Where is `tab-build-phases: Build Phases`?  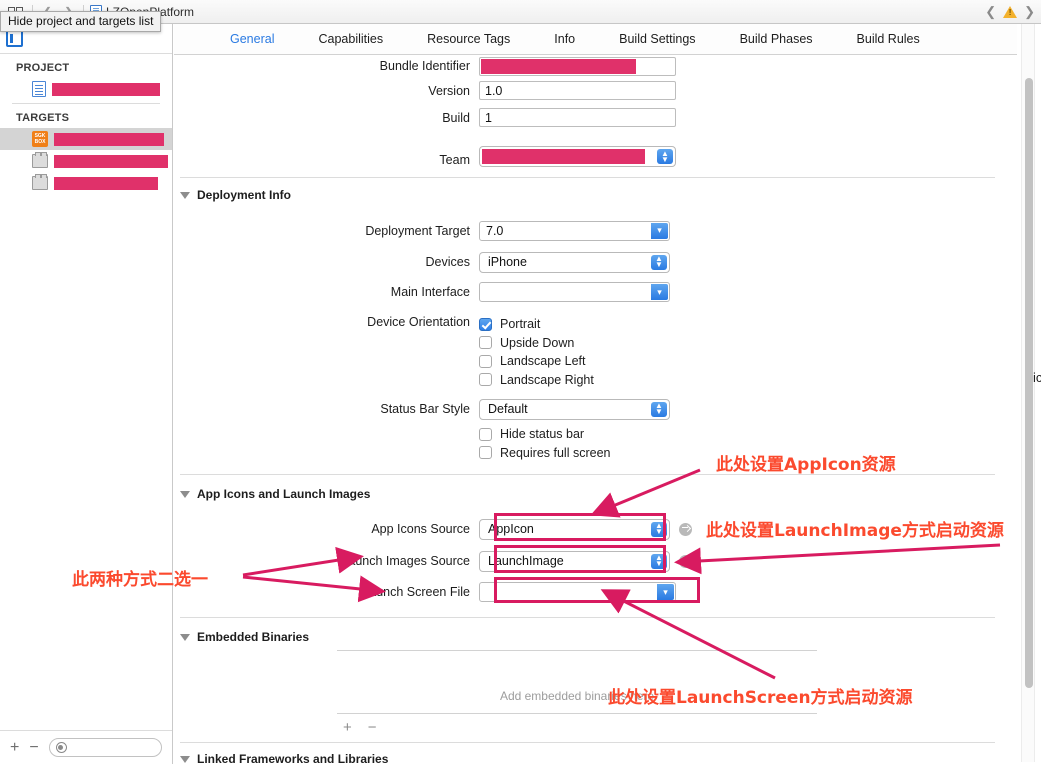
tab-build-phases: Build Phases is located at coordinates (776, 39).